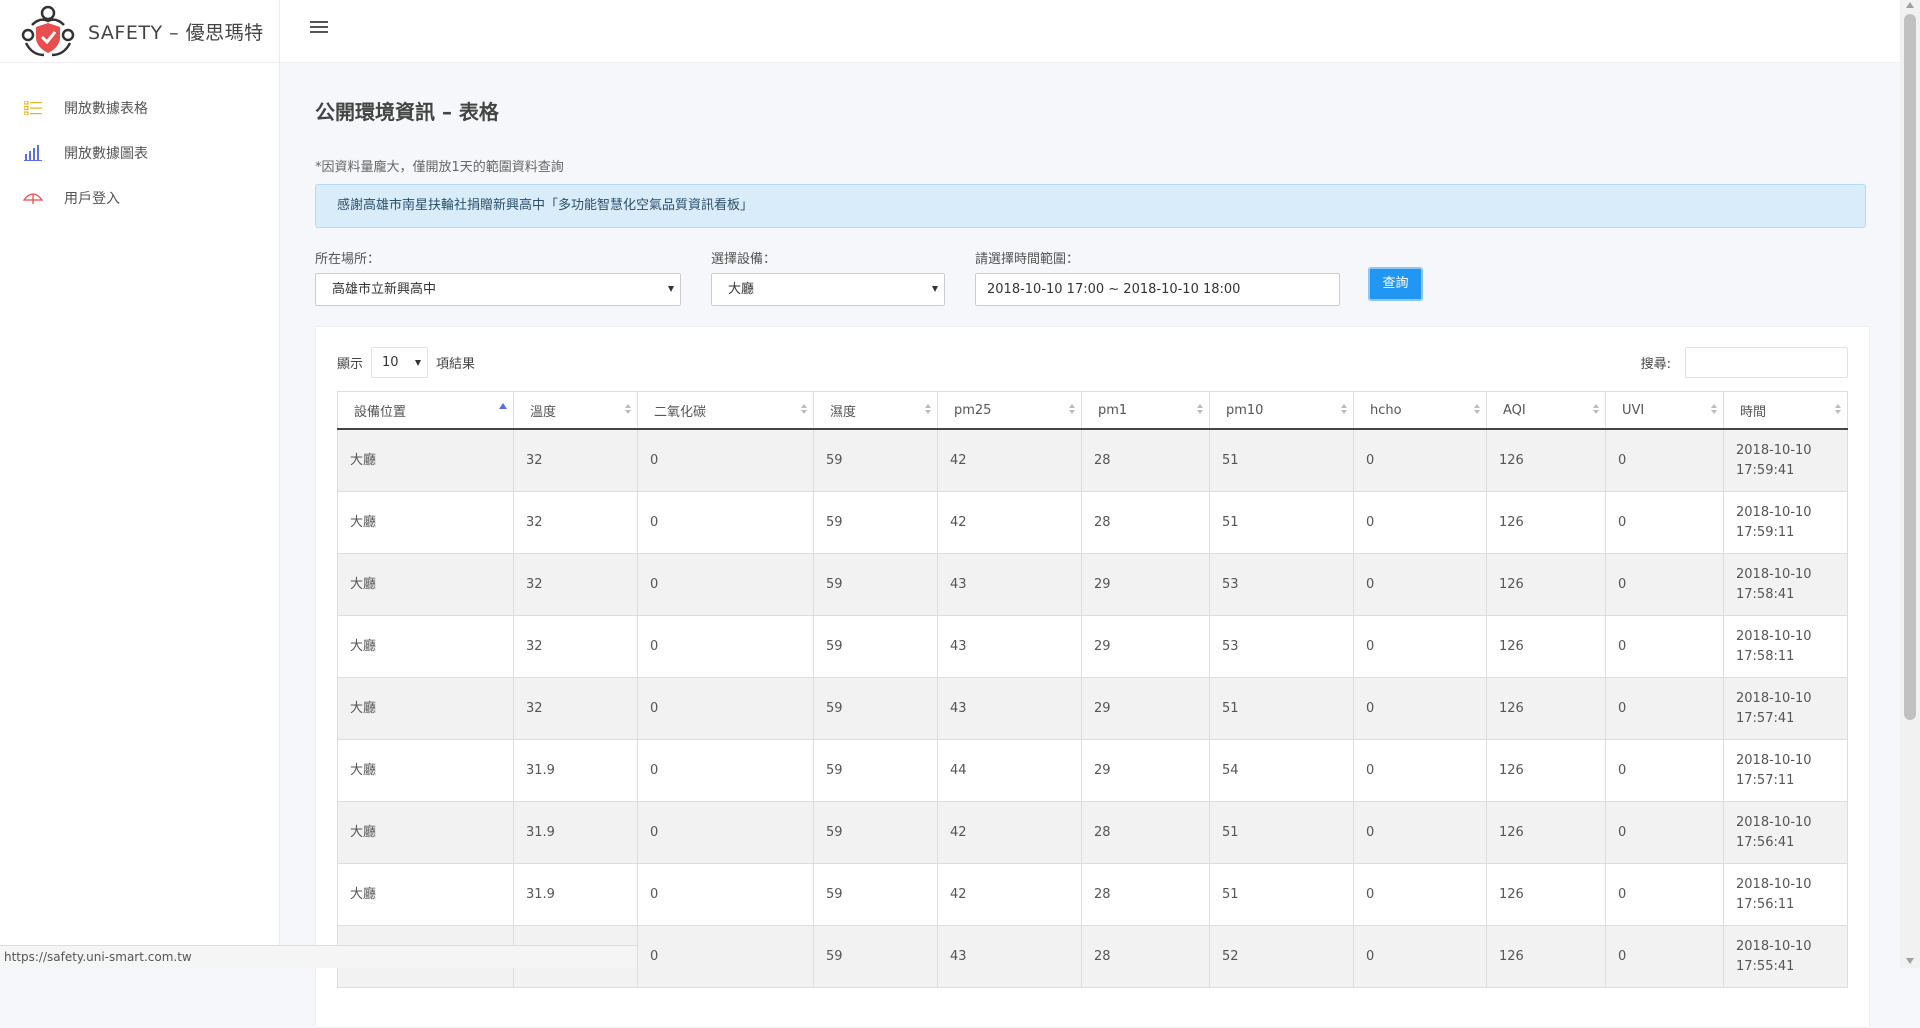 The image size is (1920, 1028). What do you see at coordinates (139, 107) in the screenshot?
I see `sidebar-item-data-table: 開放數據表格` at bounding box center [139, 107].